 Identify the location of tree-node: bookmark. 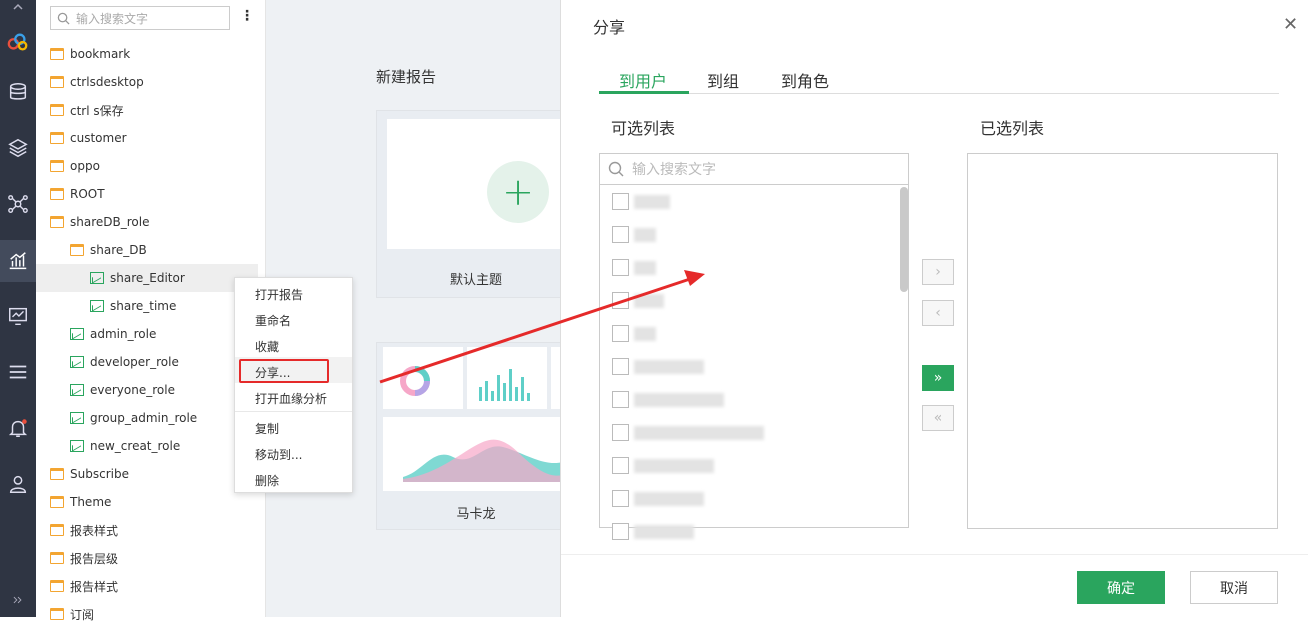
(90, 54).